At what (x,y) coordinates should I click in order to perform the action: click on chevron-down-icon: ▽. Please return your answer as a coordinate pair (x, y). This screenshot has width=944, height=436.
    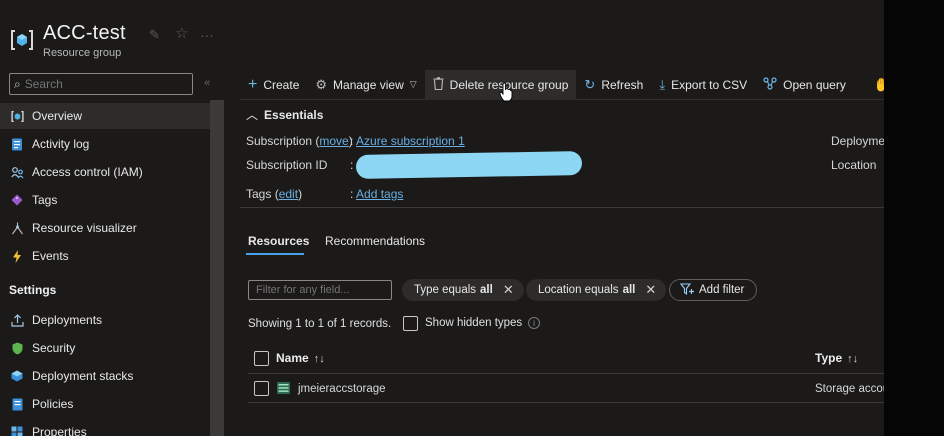
    Looking at the image, I should click on (413, 84).